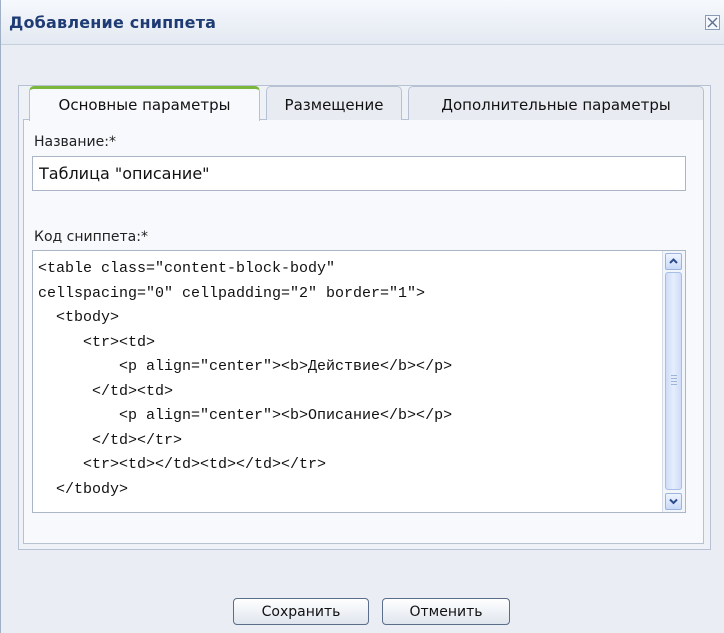  I want to click on chevron-up-icon, so click(673, 261).